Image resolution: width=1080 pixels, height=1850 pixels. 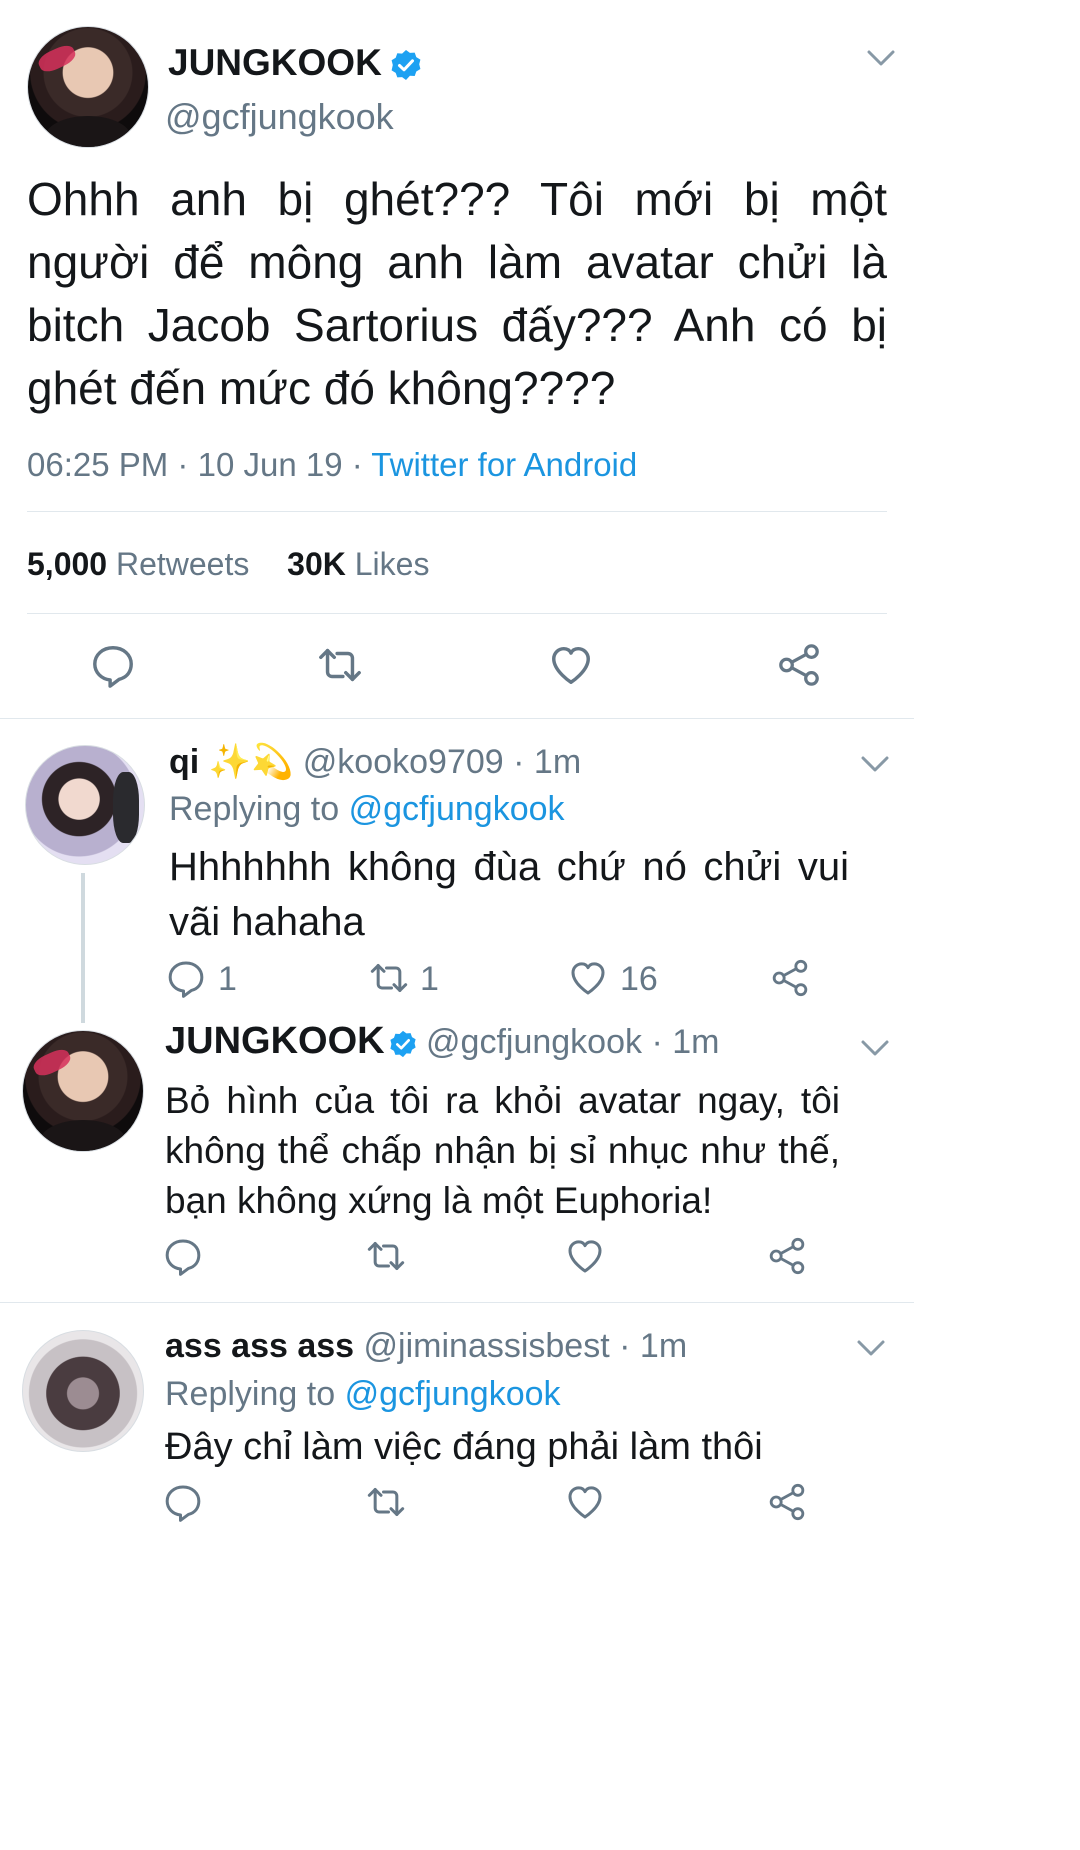 I want to click on reply-header: JUNGKOOK @gcfjungkook · 1m, so click(x=442, y=1041).